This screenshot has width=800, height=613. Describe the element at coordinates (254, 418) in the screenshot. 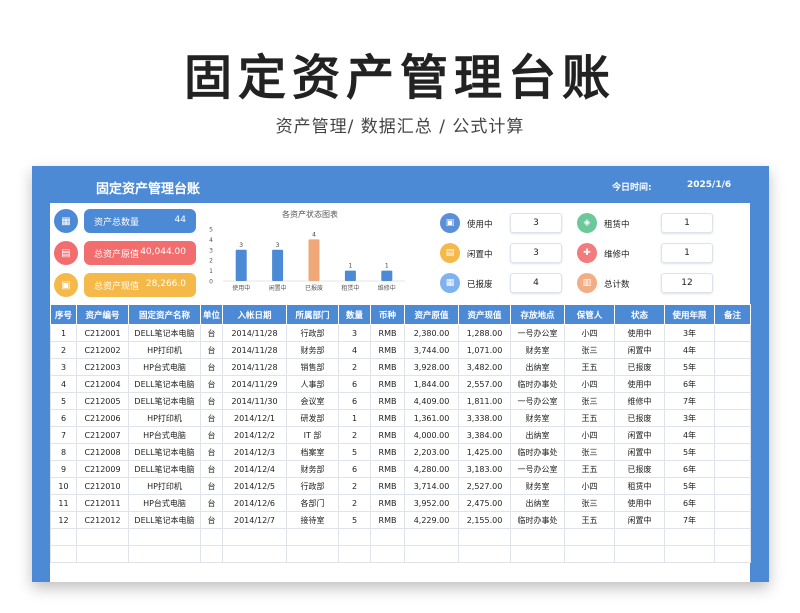

I see `table-cell: 2014/12/1` at that location.